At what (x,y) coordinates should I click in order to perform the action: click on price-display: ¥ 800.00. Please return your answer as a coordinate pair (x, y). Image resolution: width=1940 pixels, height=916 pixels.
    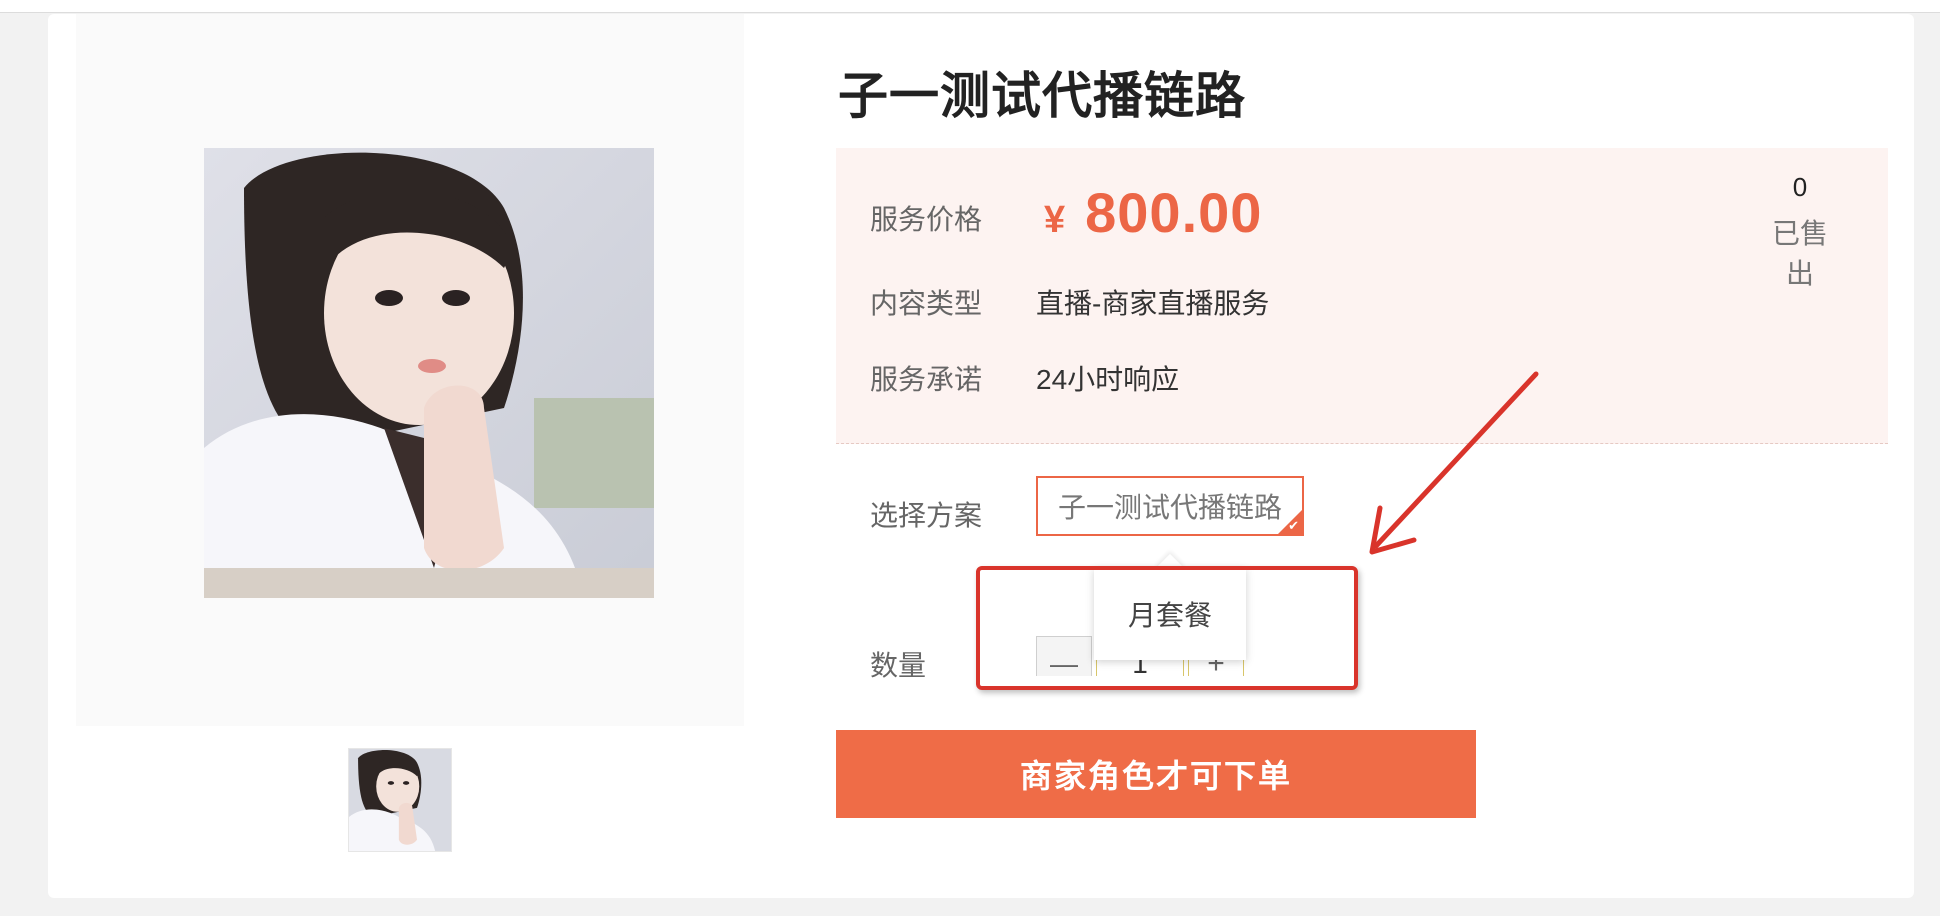
    Looking at the image, I should click on (1153, 212).